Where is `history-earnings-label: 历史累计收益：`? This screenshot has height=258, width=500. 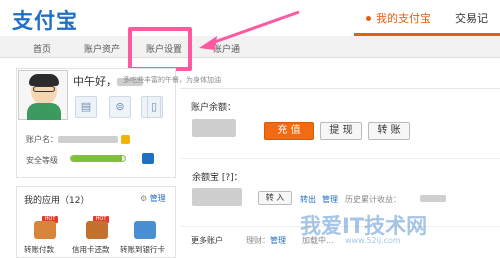 history-earnings-label: 历史累计收益： is located at coordinates (373, 199).